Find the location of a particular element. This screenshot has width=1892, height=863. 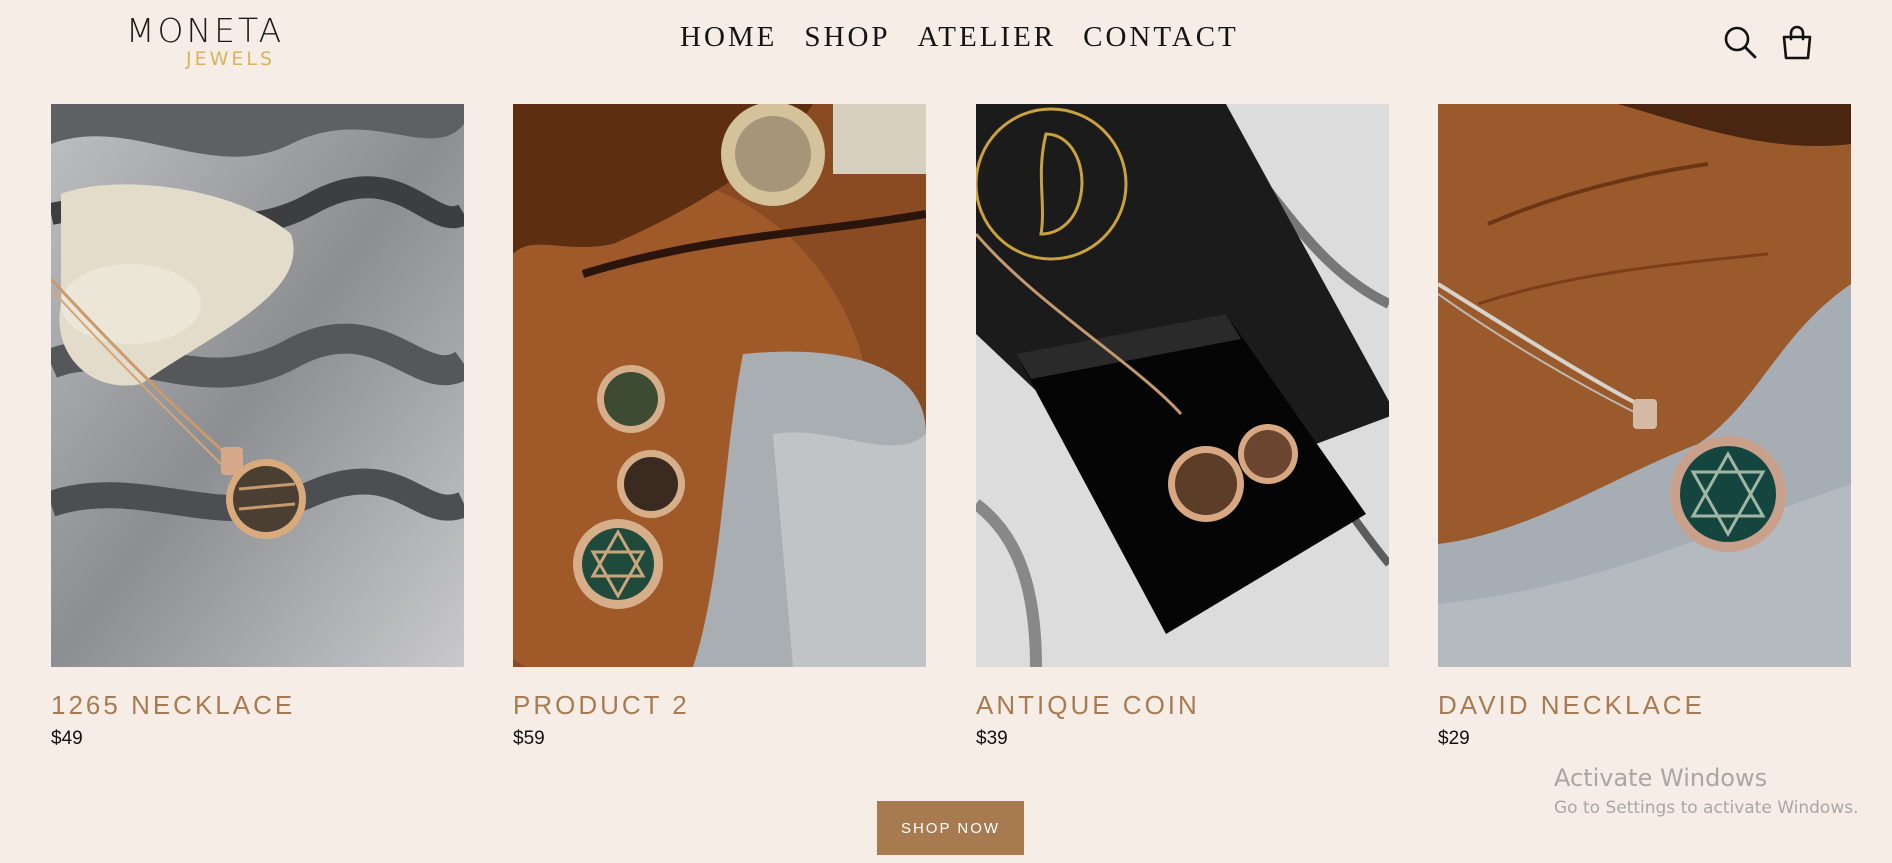

shopping-bag-icon is located at coordinates (1797, 42).